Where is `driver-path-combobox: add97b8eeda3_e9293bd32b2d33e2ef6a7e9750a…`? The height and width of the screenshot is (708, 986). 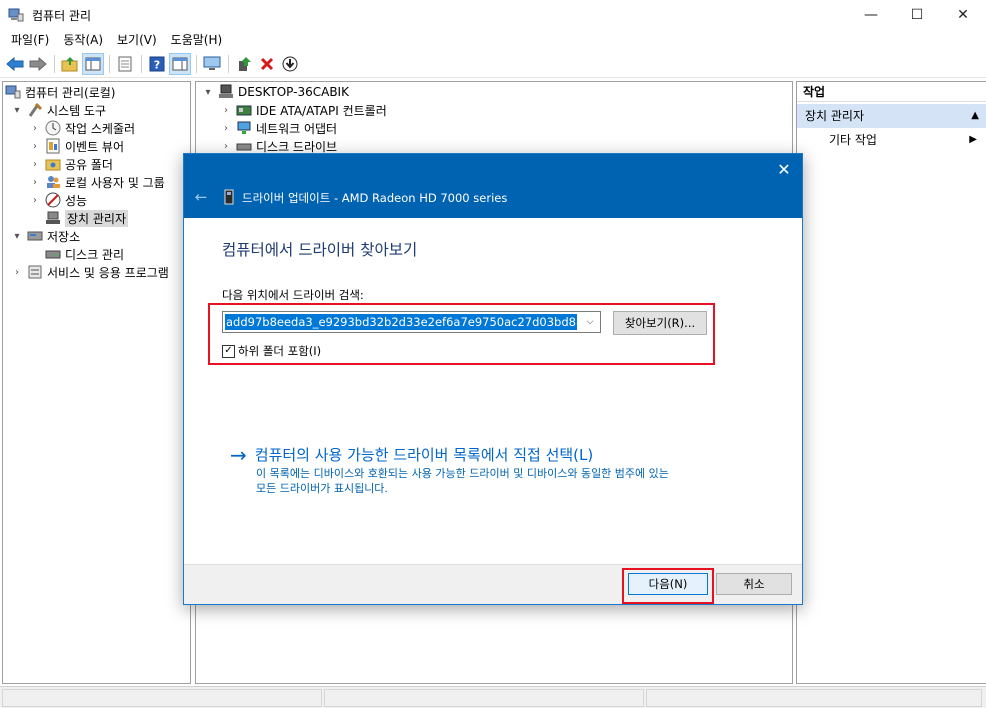
driver-path-combobox: add97b8eeda3_e9293bd32b2d33e2ef6a7e9750a… is located at coordinates (411, 322).